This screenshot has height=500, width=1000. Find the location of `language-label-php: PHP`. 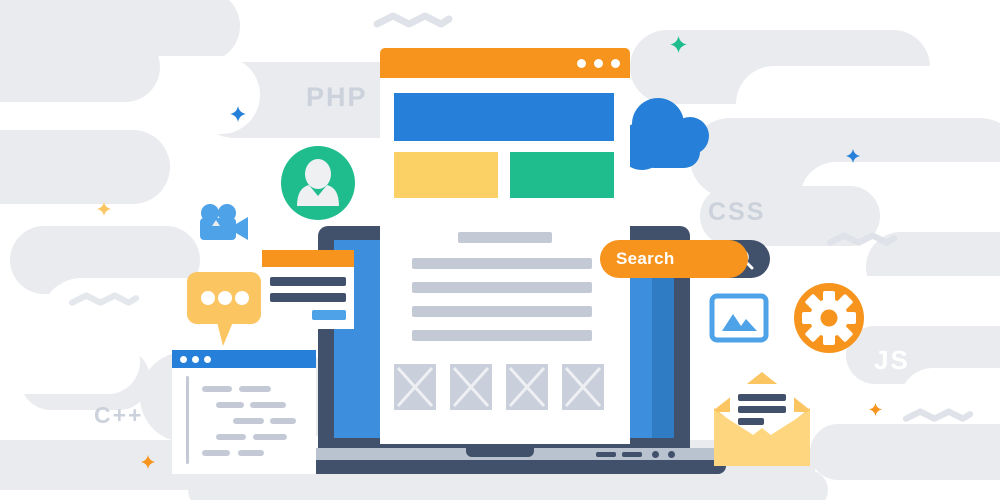

language-label-php: PHP is located at coordinates (337, 97).